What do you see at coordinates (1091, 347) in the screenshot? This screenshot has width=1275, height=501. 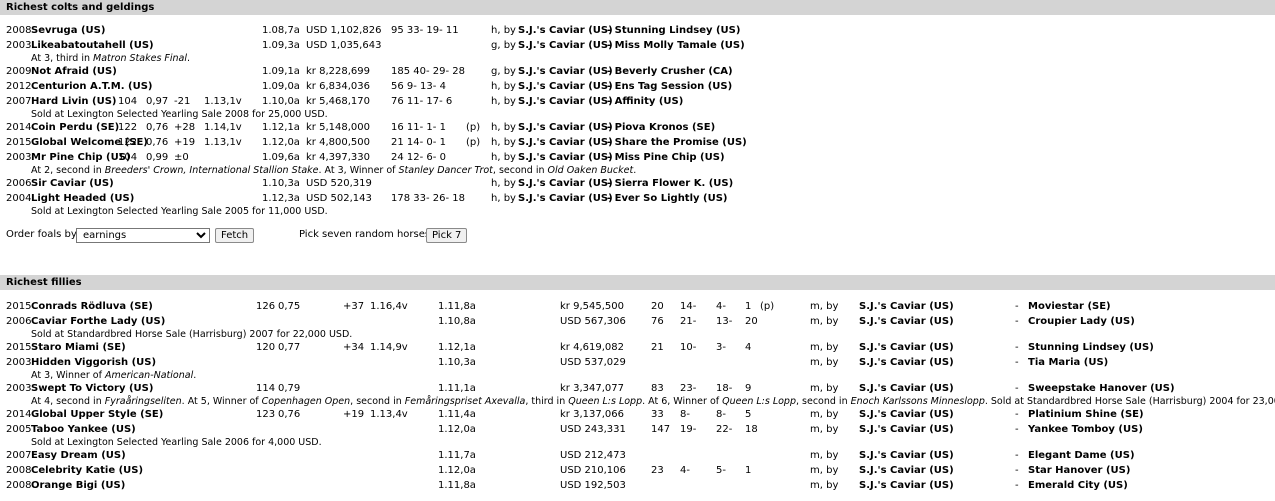 I see `dam-name-link: Stunning Lindsey (US)` at bounding box center [1091, 347].